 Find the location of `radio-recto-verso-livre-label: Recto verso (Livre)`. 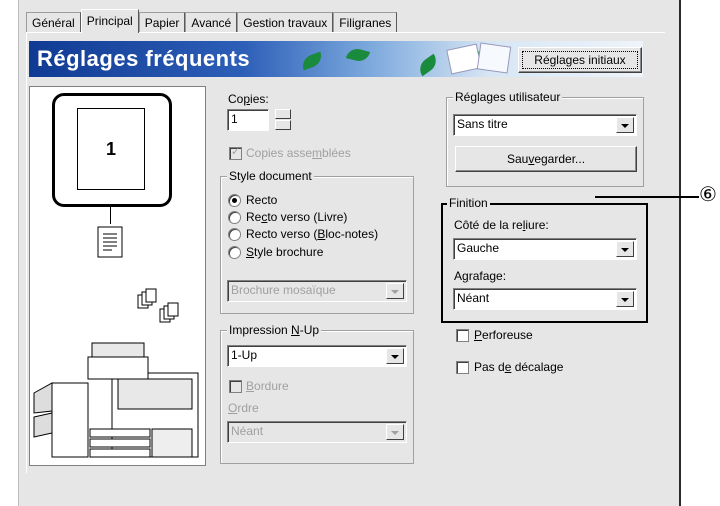

radio-recto-verso-livre-label: Recto verso (Livre) is located at coordinates (297, 217).